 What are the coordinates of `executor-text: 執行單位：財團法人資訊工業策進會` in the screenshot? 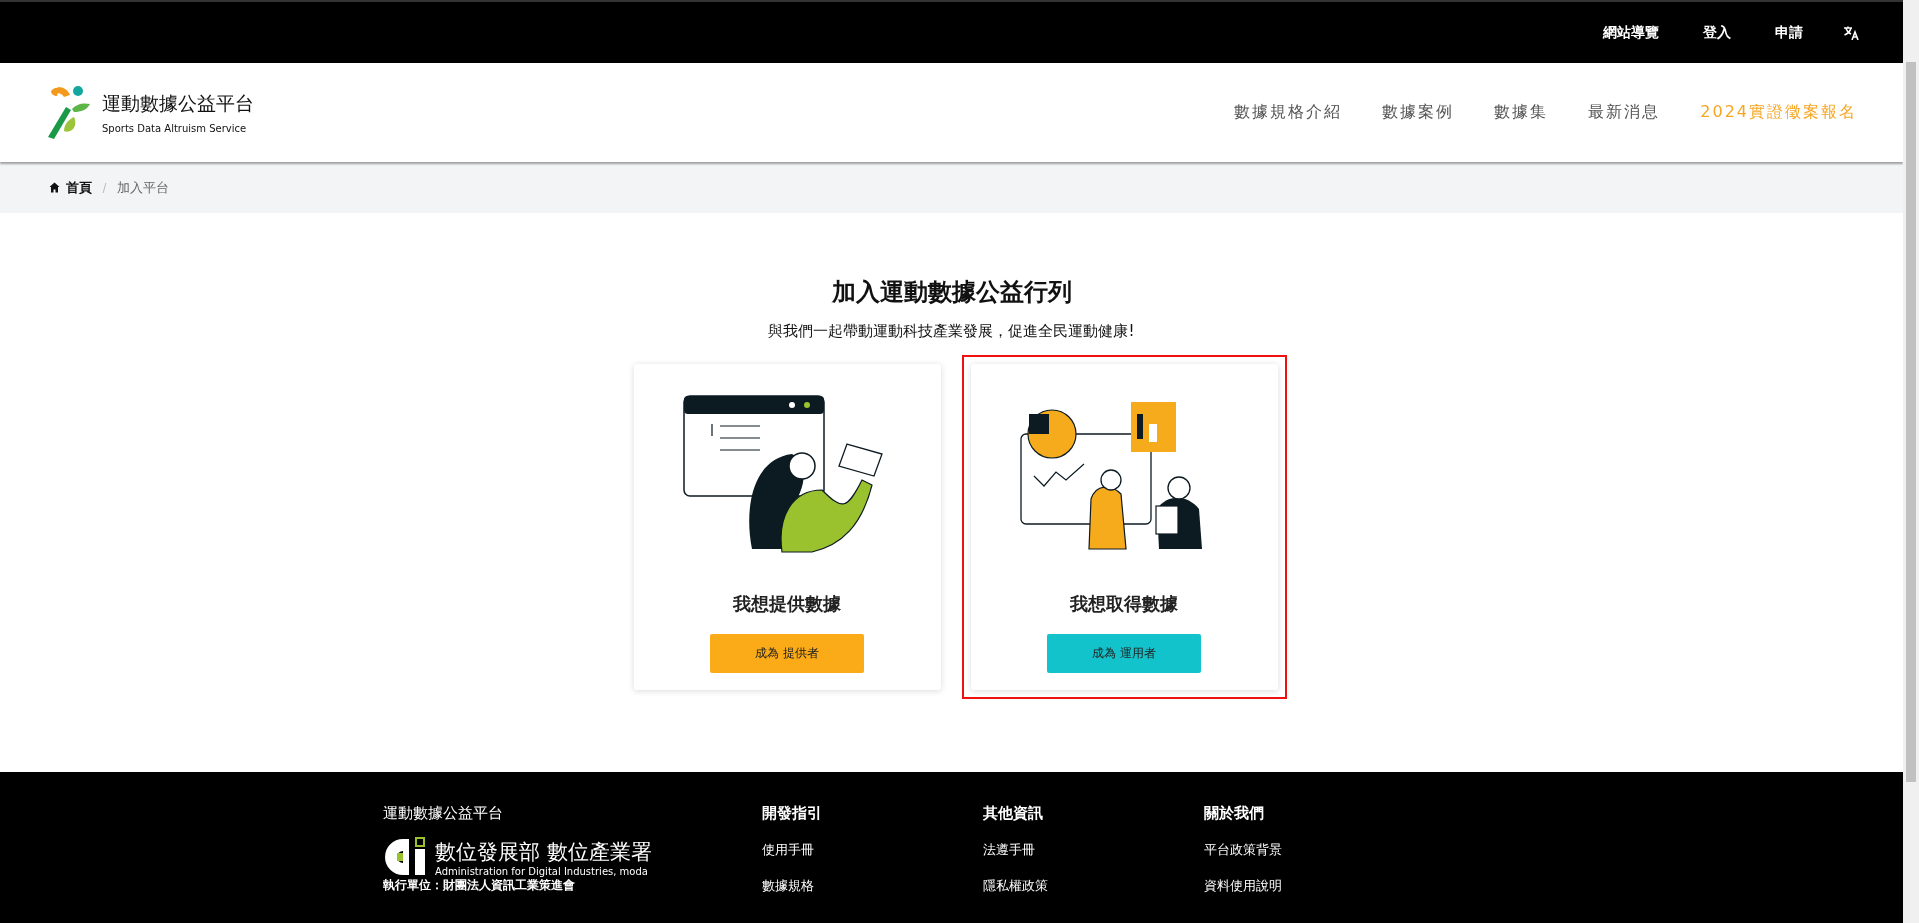 It's located at (479, 885).